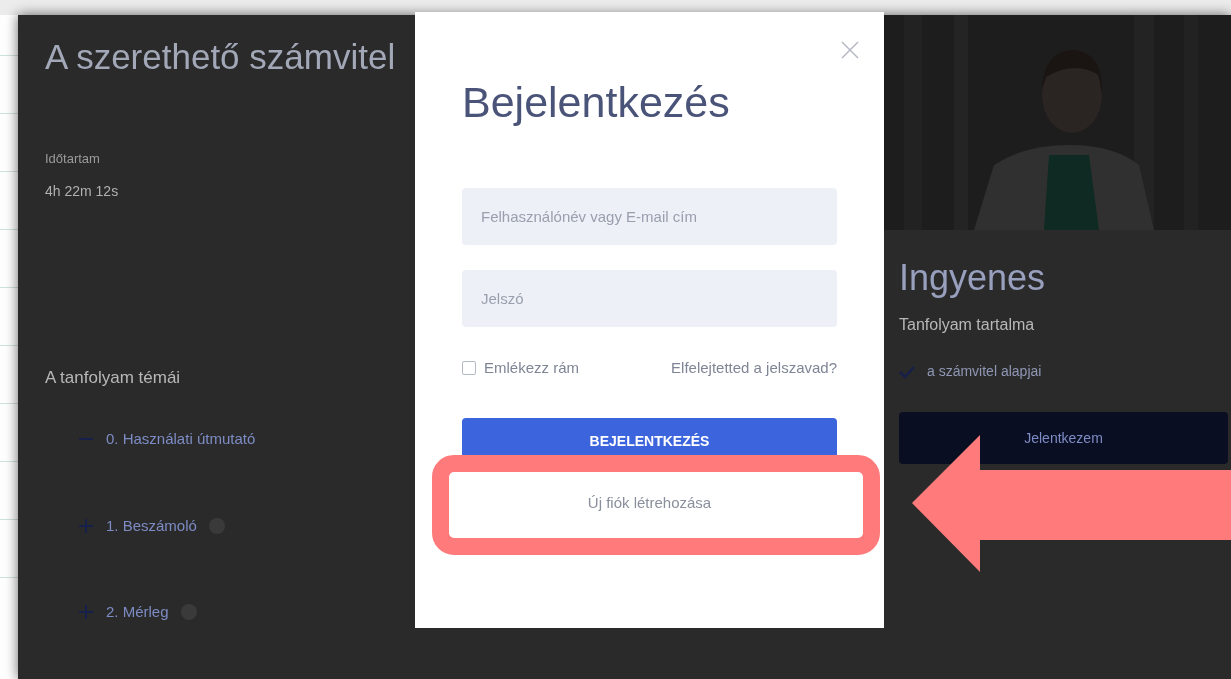 Image resolution: width=1231 pixels, height=679 pixels. I want to click on content-item: a számvitel alapjai, so click(984, 371).